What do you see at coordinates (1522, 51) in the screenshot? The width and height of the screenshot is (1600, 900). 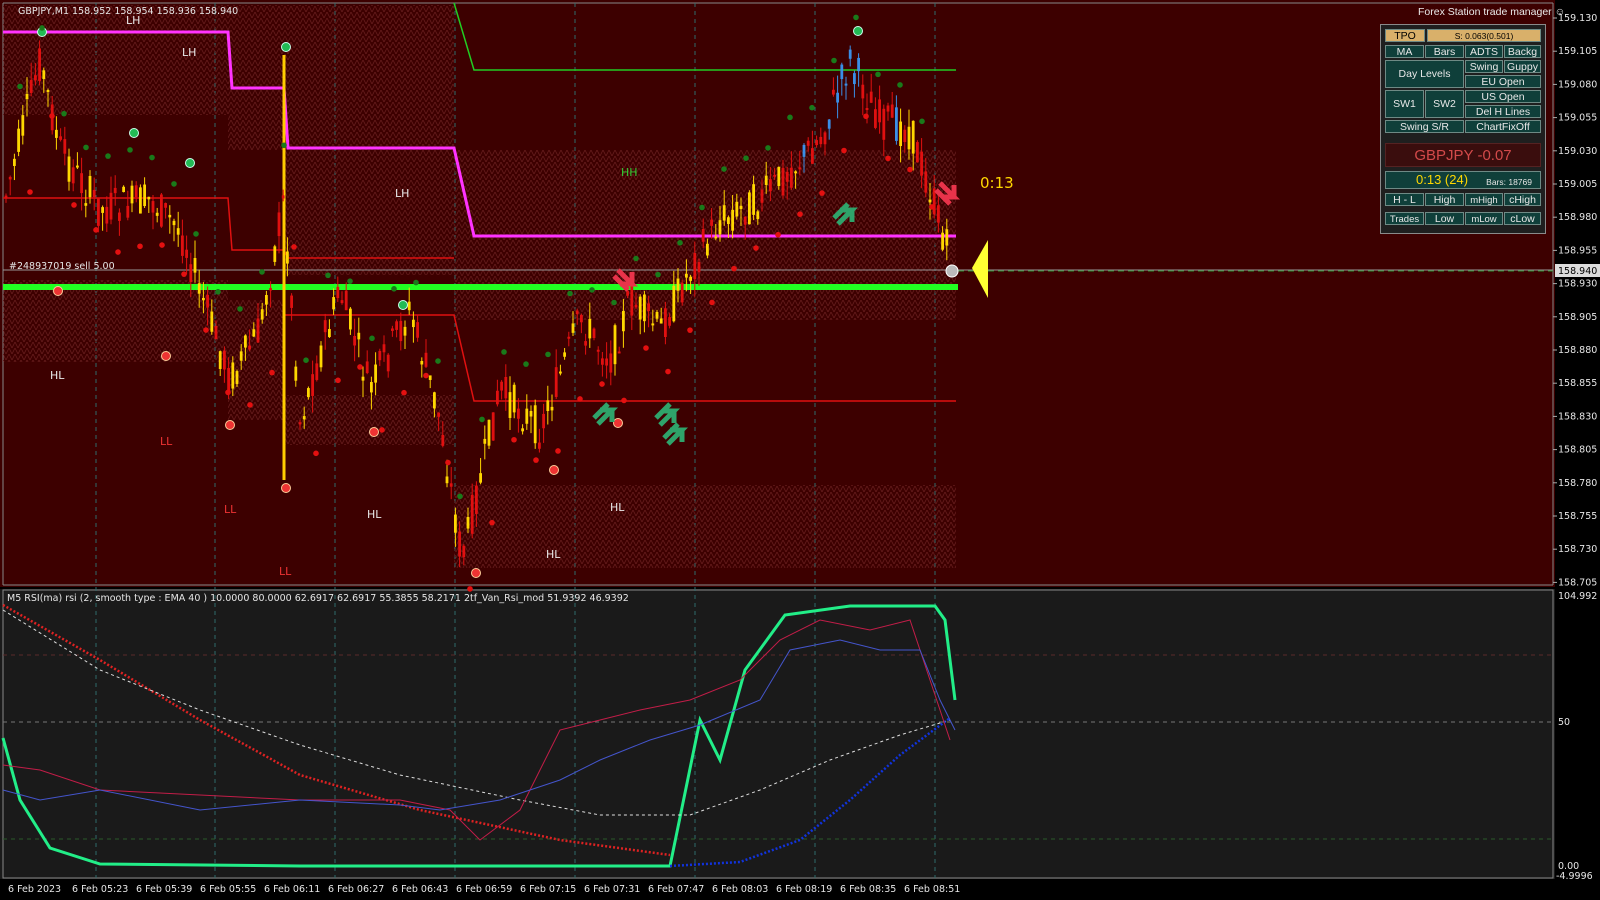 I see `backg-button: Backg` at bounding box center [1522, 51].